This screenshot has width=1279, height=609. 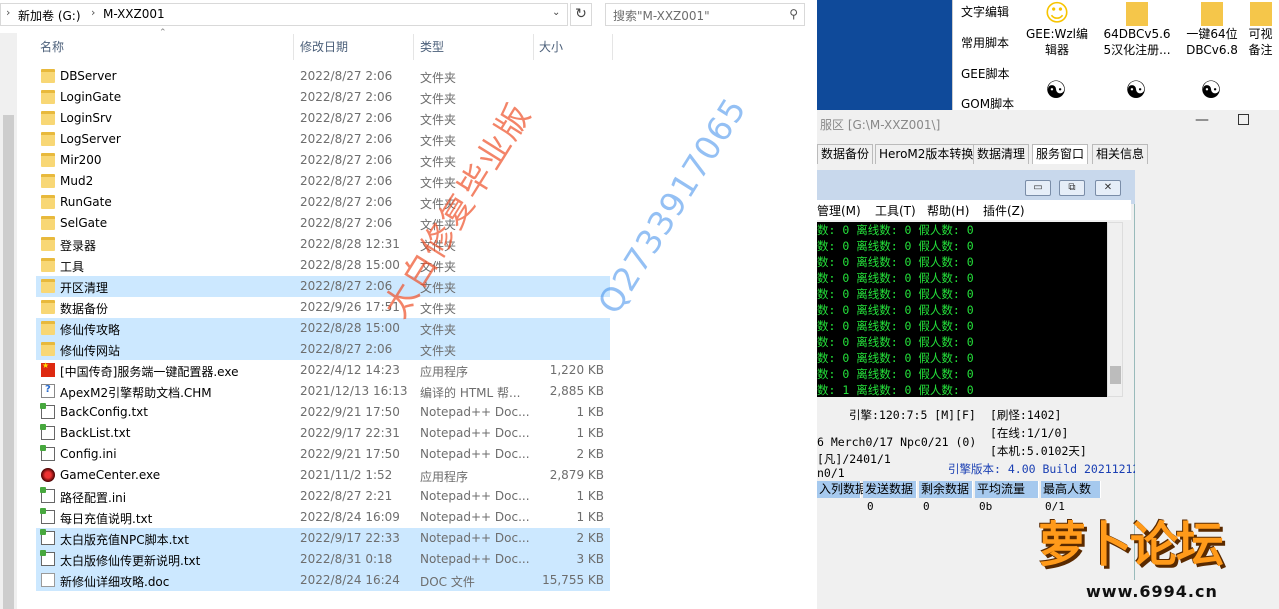 What do you see at coordinates (324, 47) in the screenshot?
I see `column-header-date: 修改日期` at bounding box center [324, 47].